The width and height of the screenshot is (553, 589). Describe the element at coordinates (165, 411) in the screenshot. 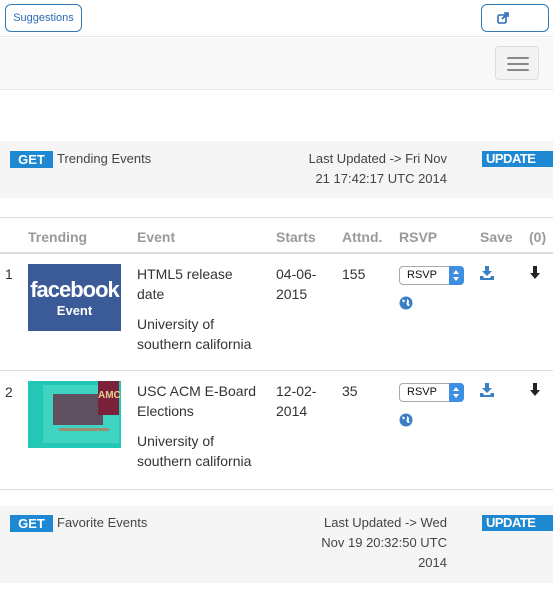

I see `event-title-line: Elections` at that location.